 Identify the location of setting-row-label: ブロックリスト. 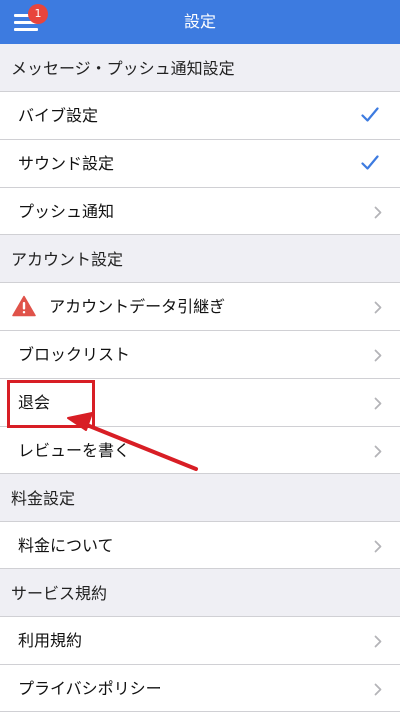
(74, 354).